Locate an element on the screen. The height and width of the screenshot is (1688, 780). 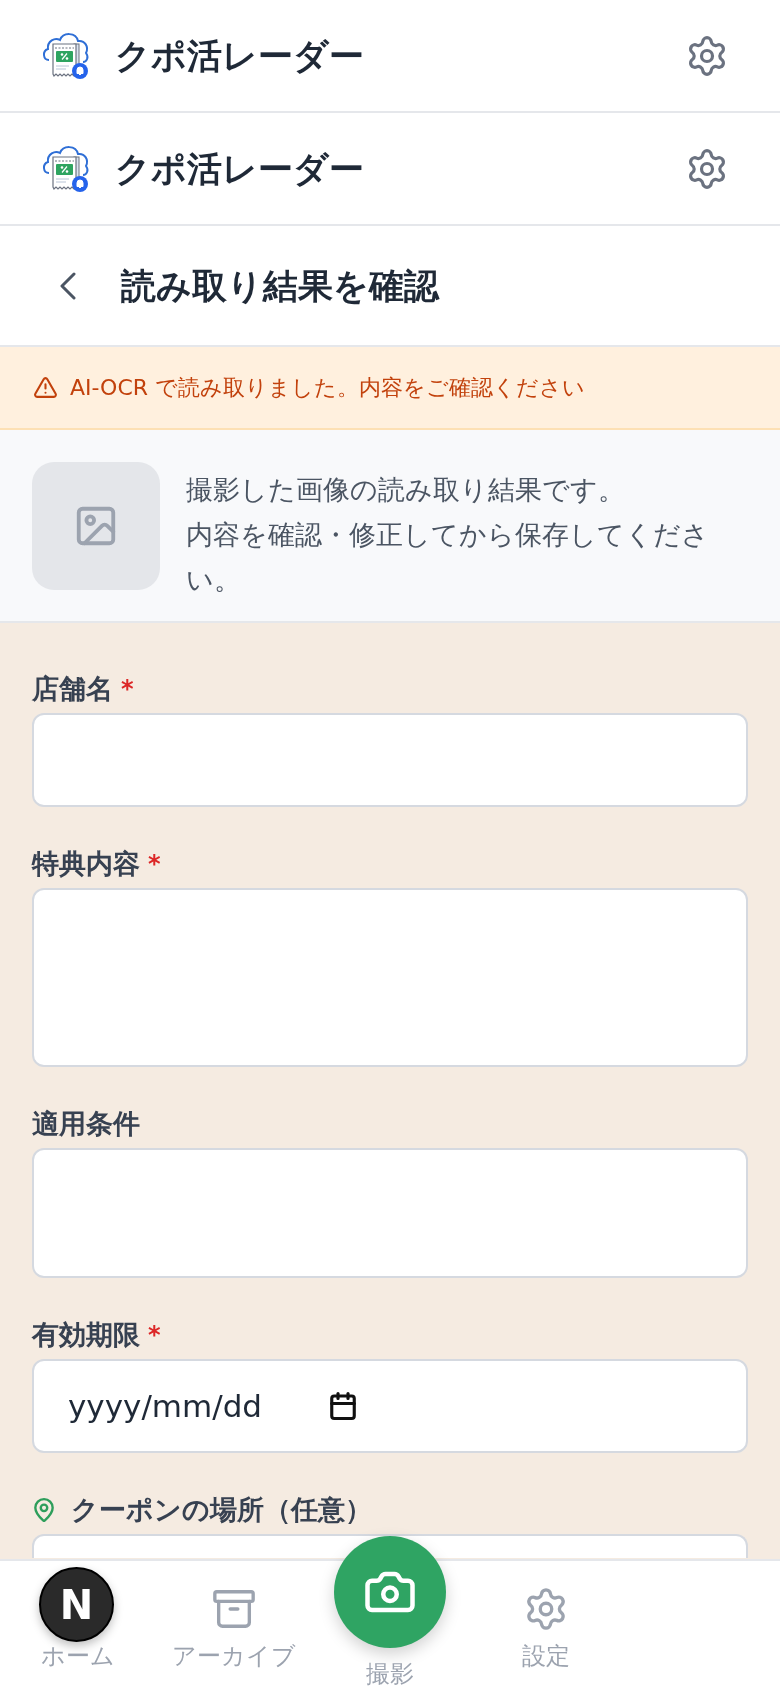
field-label: 店舗名 is located at coordinates (72, 689).